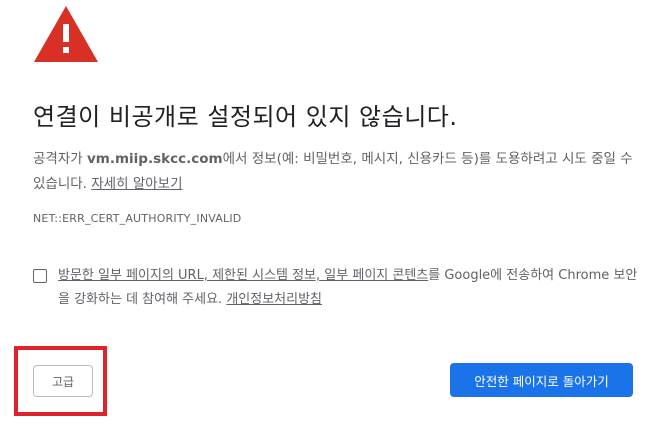 The height and width of the screenshot is (429, 664). What do you see at coordinates (243, 275) in the screenshot?
I see `opt-in-underlined-text: 방문한 일부 페이지의 URL, 제한된 시스템 정보, 일부 페이지 콘텐츠` at bounding box center [243, 275].